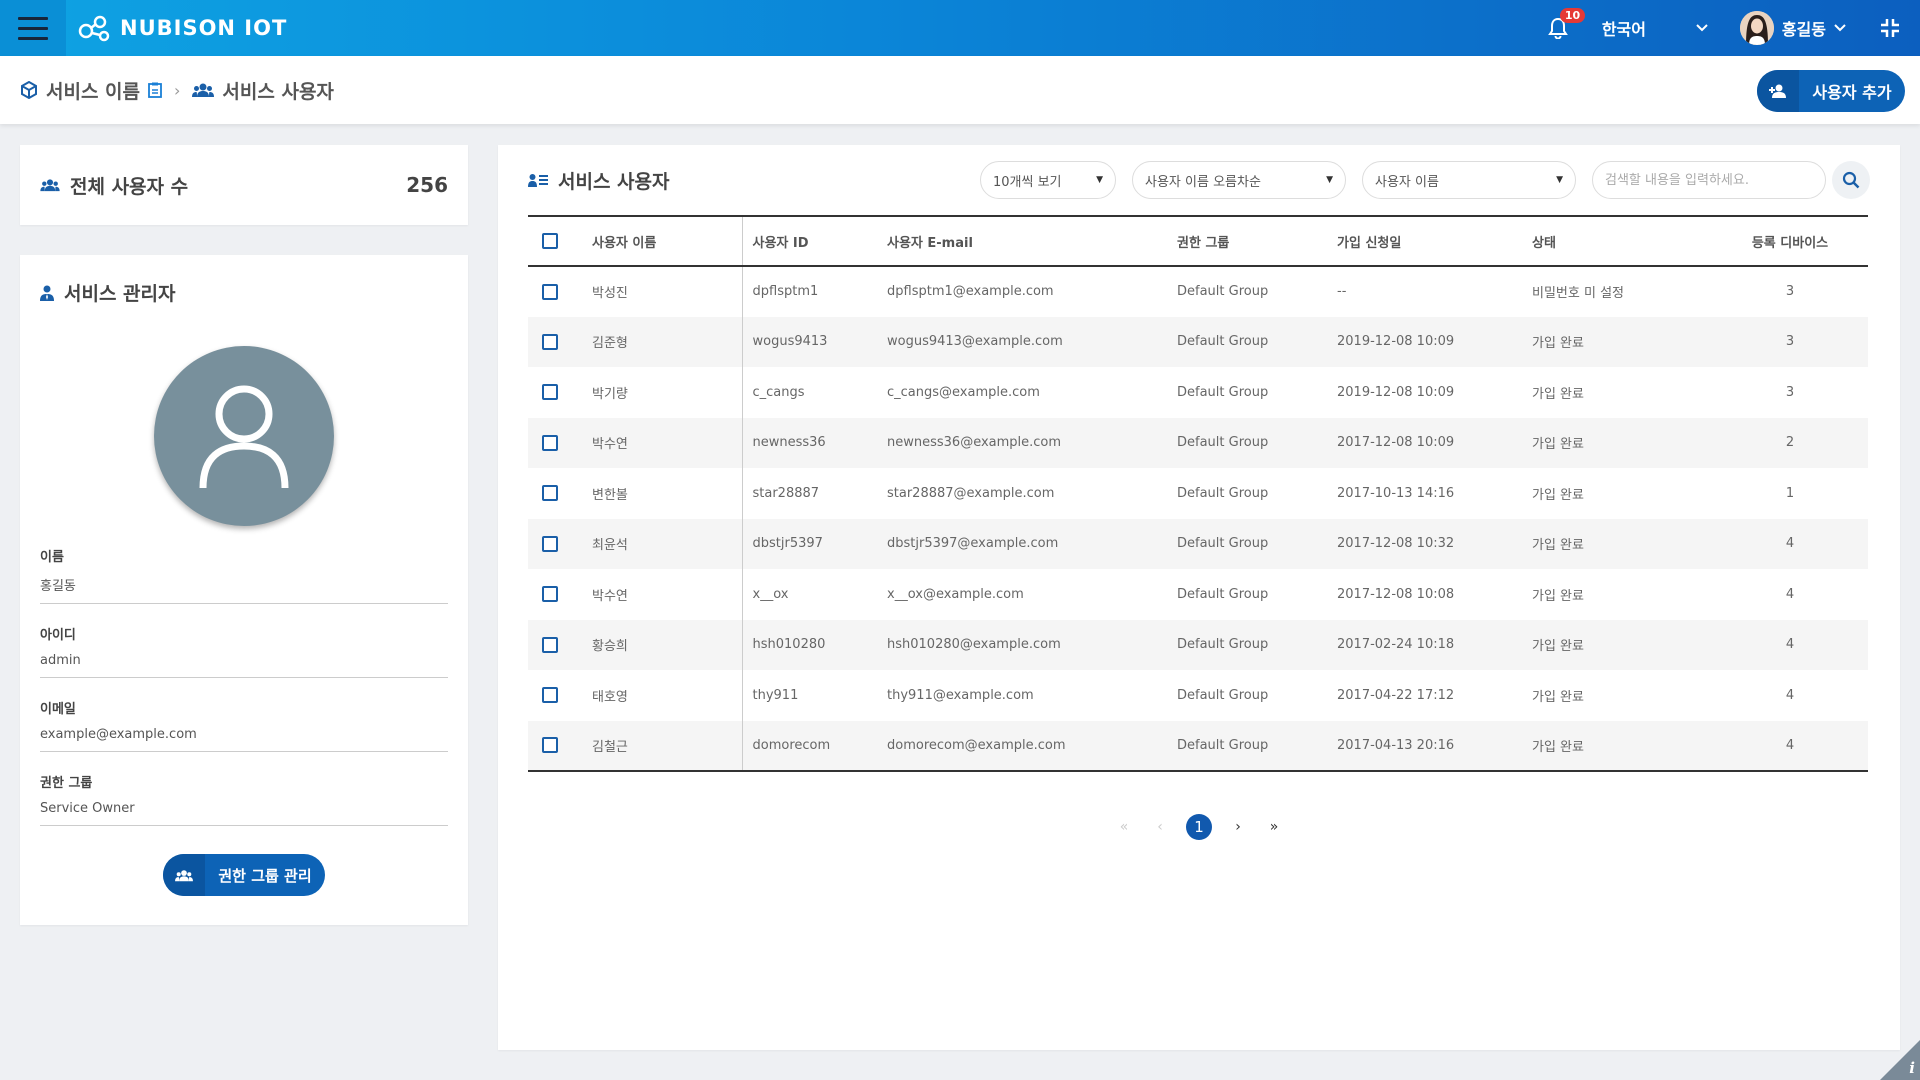  Describe the element at coordinates (47, 293) in the screenshot. I see `admin-icon` at that location.